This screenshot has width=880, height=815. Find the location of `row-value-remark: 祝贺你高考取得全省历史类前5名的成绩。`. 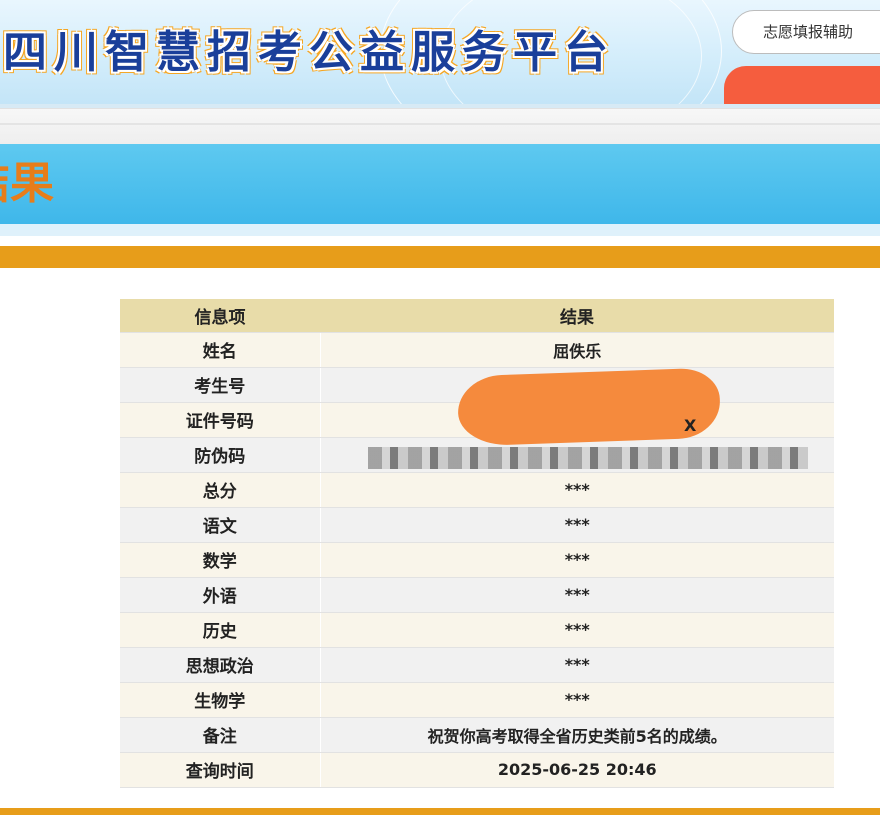

row-value-remark: 祝贺你高考取得全省历史类前5名的成绩。 is located at coordinates (577, 735).